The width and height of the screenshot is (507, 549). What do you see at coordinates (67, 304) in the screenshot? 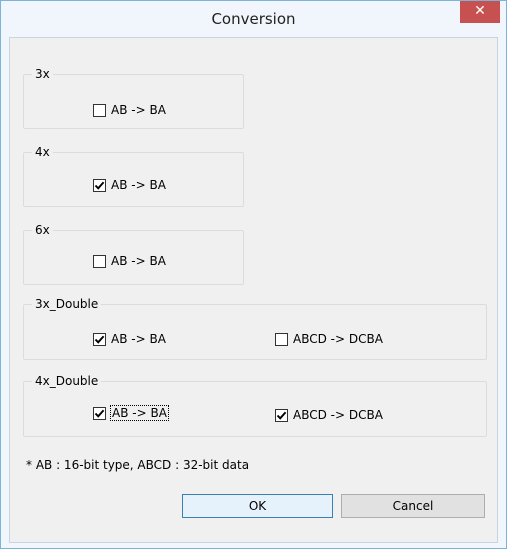
I see `group-legend: 3x_Double` at bounding box center [67, 304].